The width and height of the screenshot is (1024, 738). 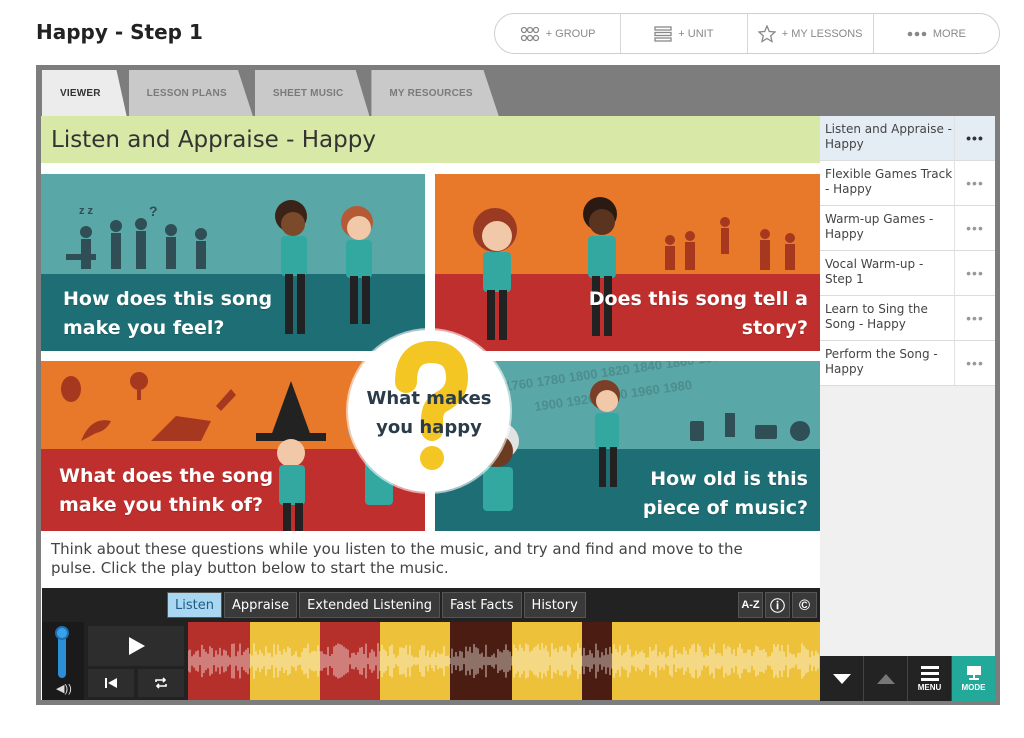 I want to click on player-tab-fast-facts: Fast Facts, so click(x=482, y=605).